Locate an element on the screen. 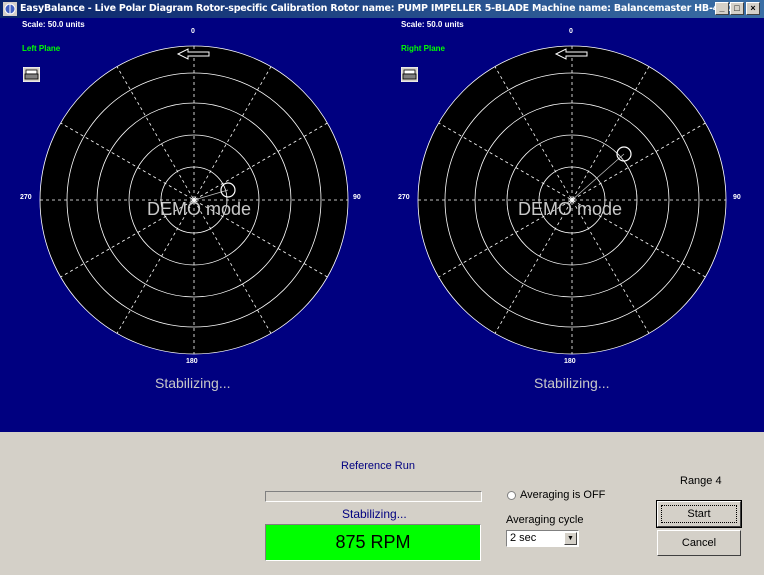 This screenshot has width=764, height=575. cancel-button: Cancel is located at coordinates (699, 543).